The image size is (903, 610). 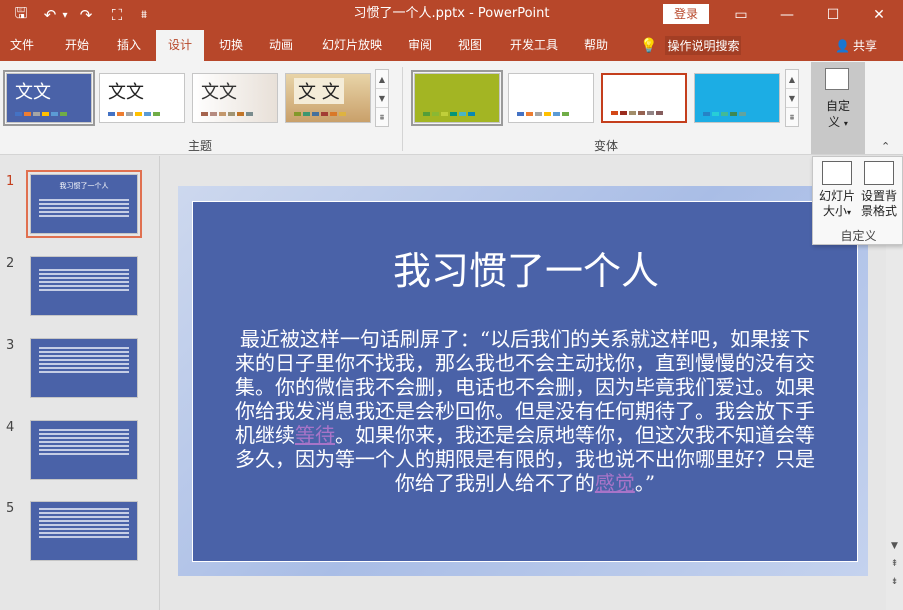 What do you see at coordinates (787, 15) in the screenshot?
I see `minimize-button: —` at bounding box center [787, 15].